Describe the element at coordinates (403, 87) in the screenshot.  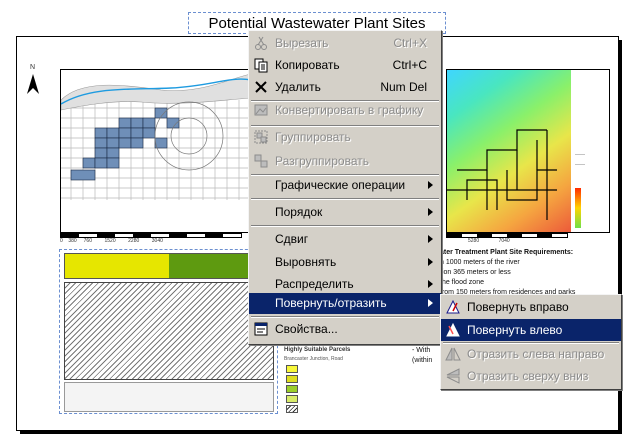
I see `menu-item-shortcut: Num Del` at that location.